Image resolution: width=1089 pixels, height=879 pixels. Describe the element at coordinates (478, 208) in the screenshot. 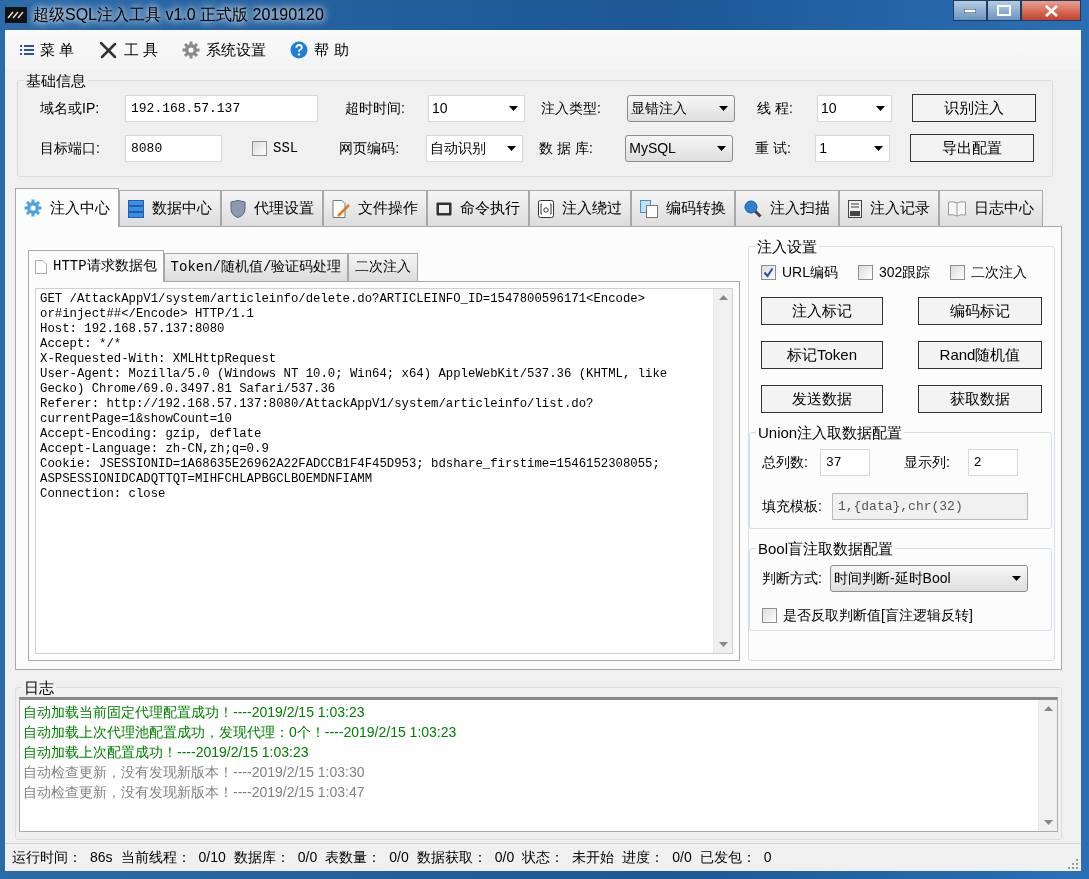

I see `tab: 命令执行` at that location.